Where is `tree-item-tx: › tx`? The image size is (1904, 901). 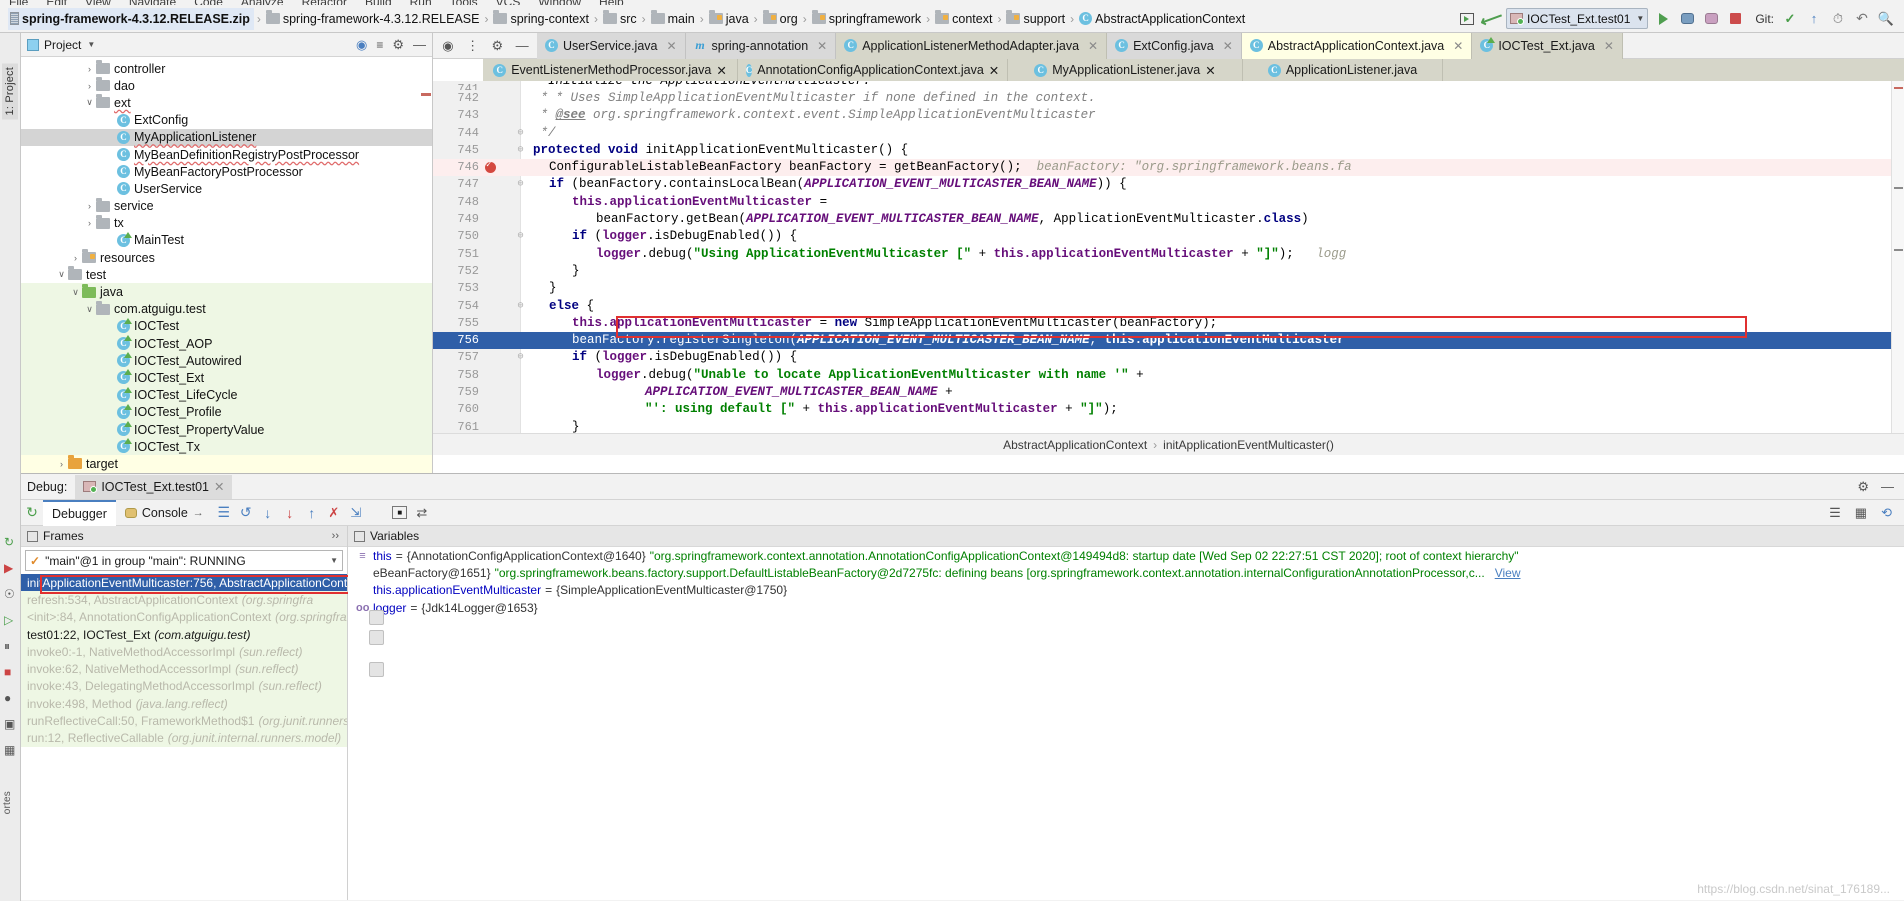
tree-item-tx: › tx is located at coordinates (226, 223).